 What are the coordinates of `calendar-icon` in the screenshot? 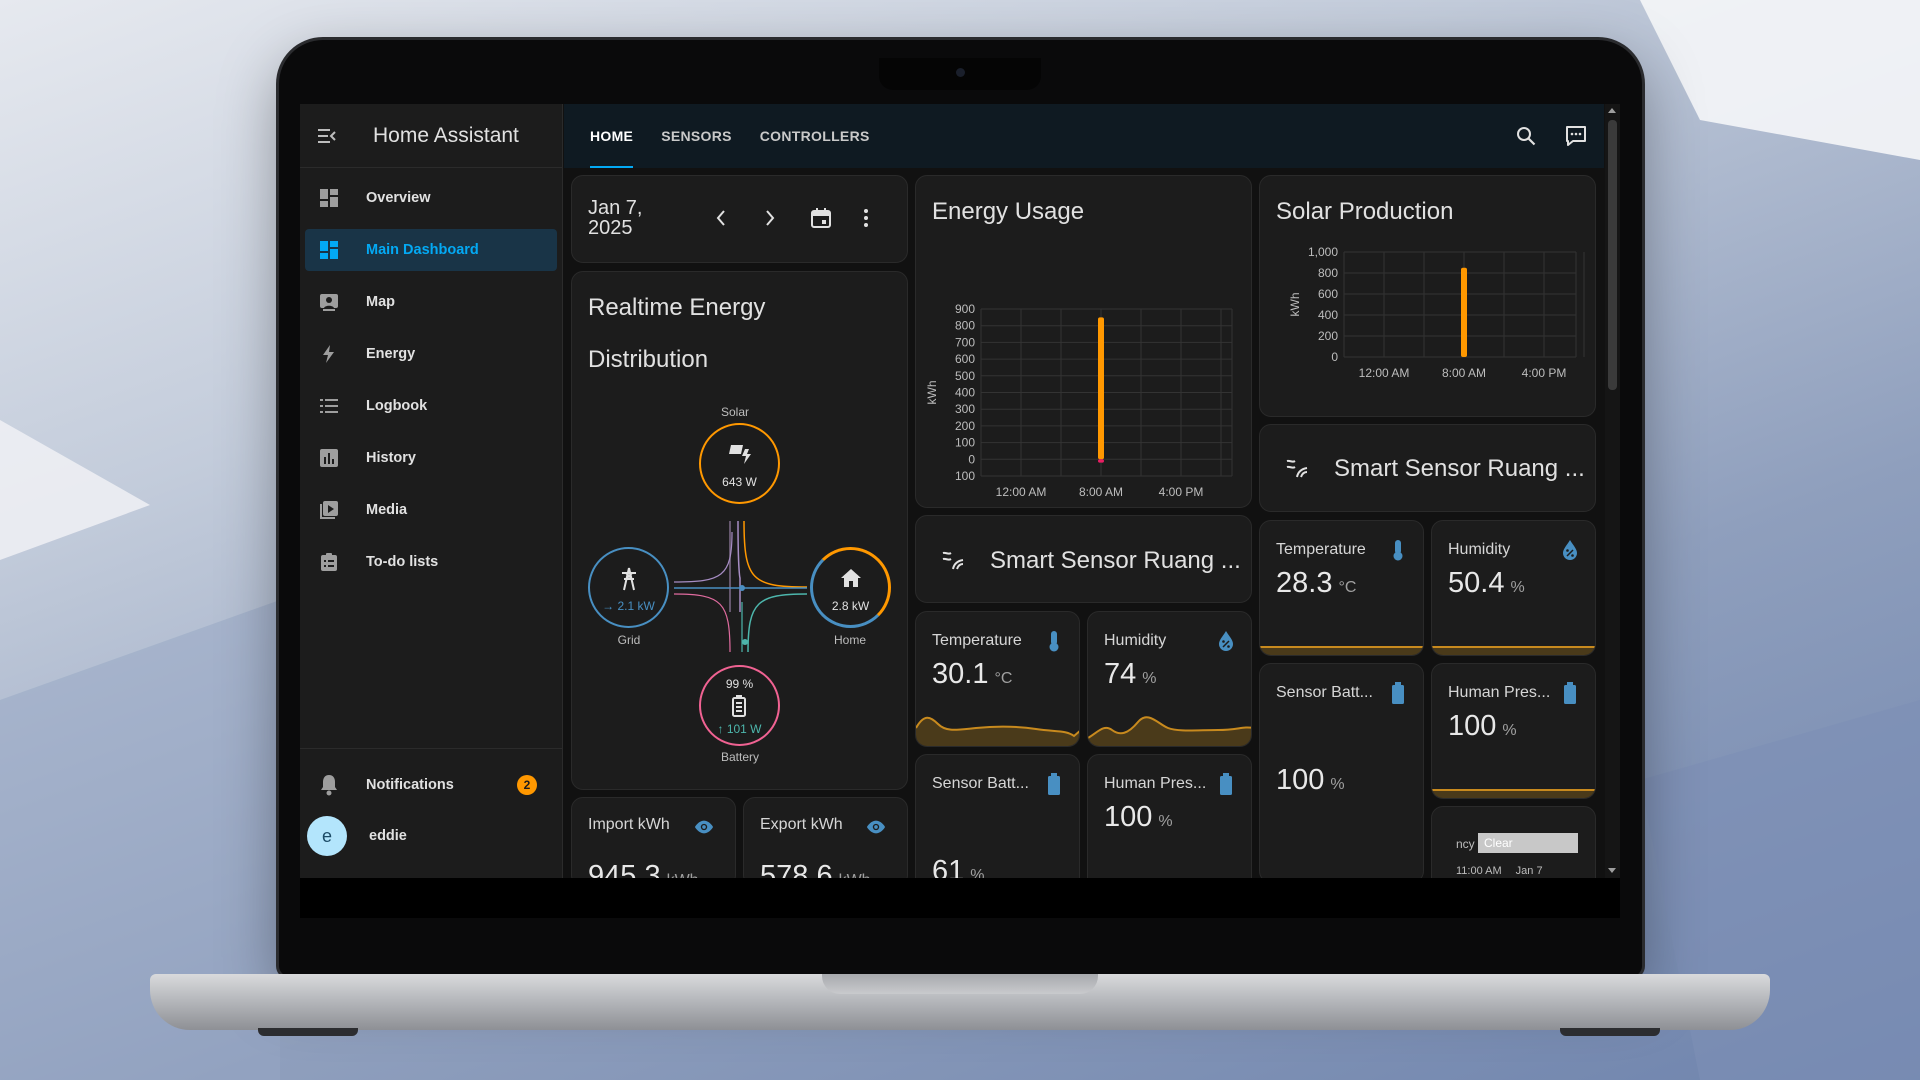 It's located at (821, 220).